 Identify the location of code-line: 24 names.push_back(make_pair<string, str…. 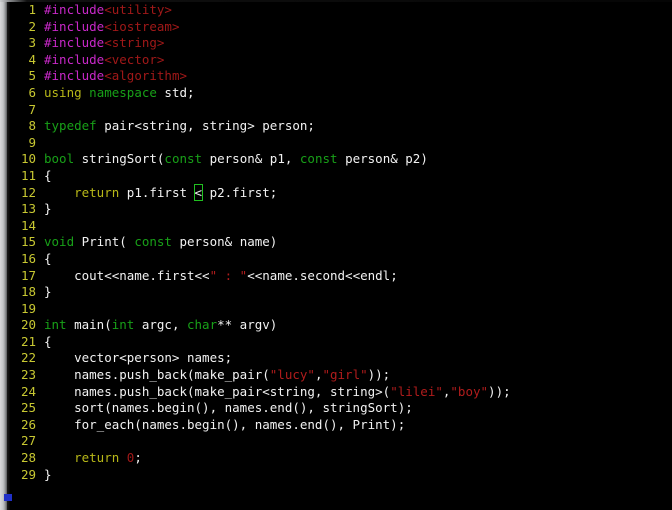
(341, 392).